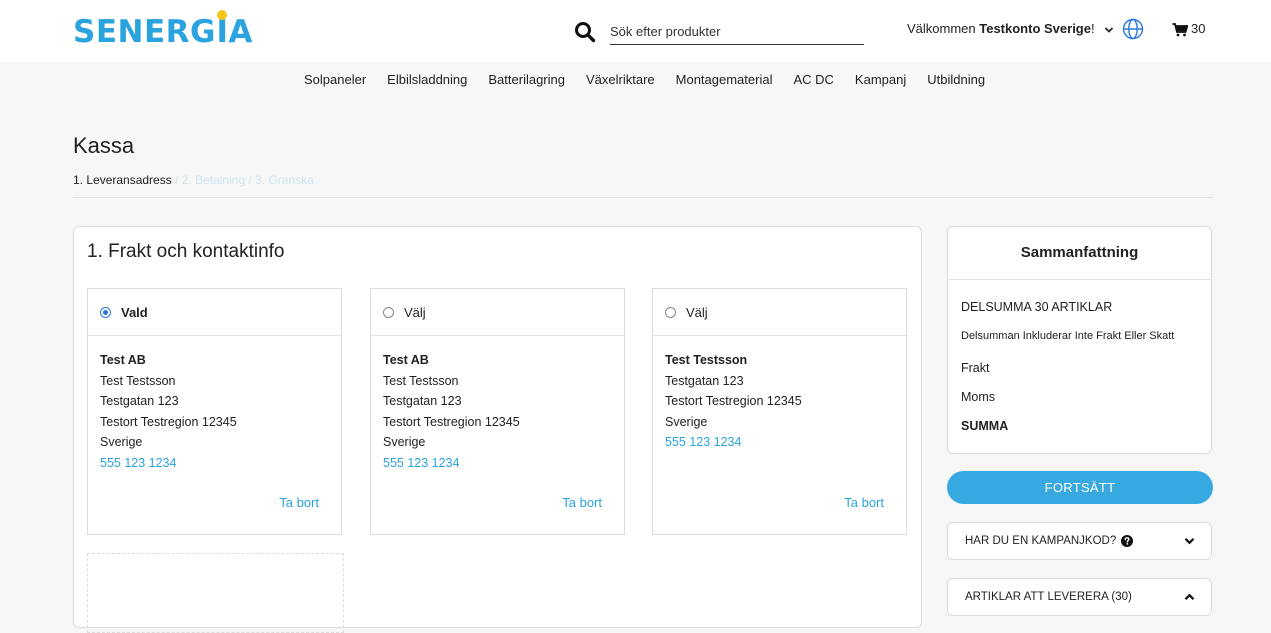 This screenshot has height=633, width=1271. What do you see at coordinates (335, 79) in the screenshot?
I see `nav-item-solpaneler: Solpaneler` at bounding box center [335, 79].